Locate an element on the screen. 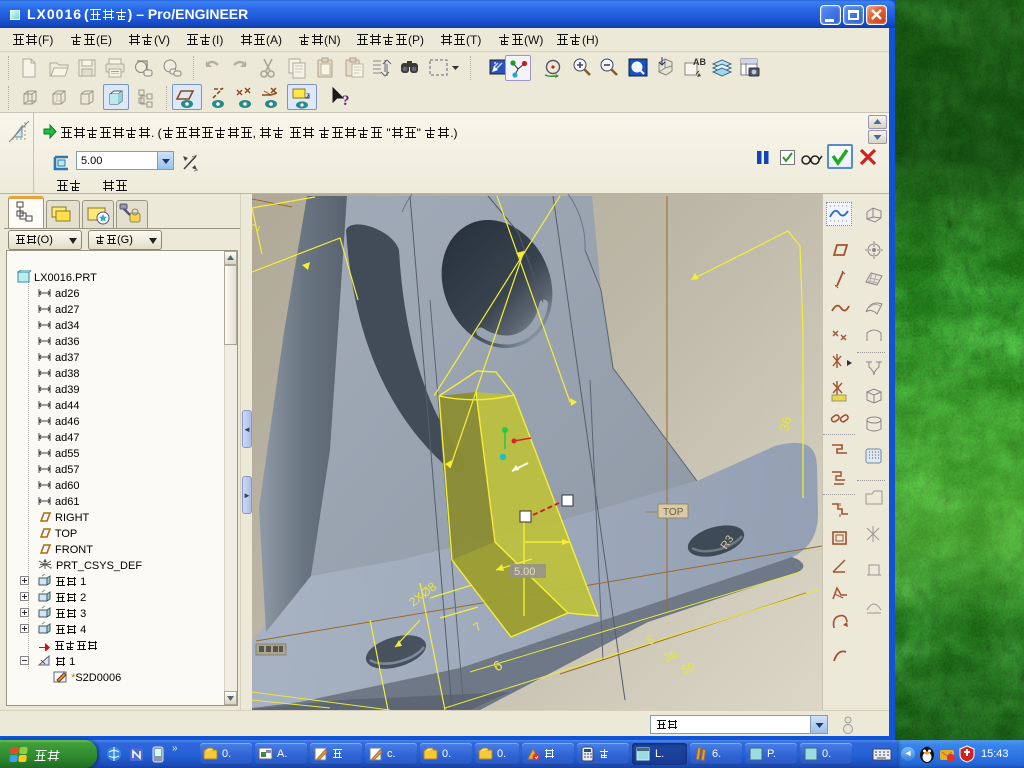  svg-text: TOP is located at coordinates (673, 512).